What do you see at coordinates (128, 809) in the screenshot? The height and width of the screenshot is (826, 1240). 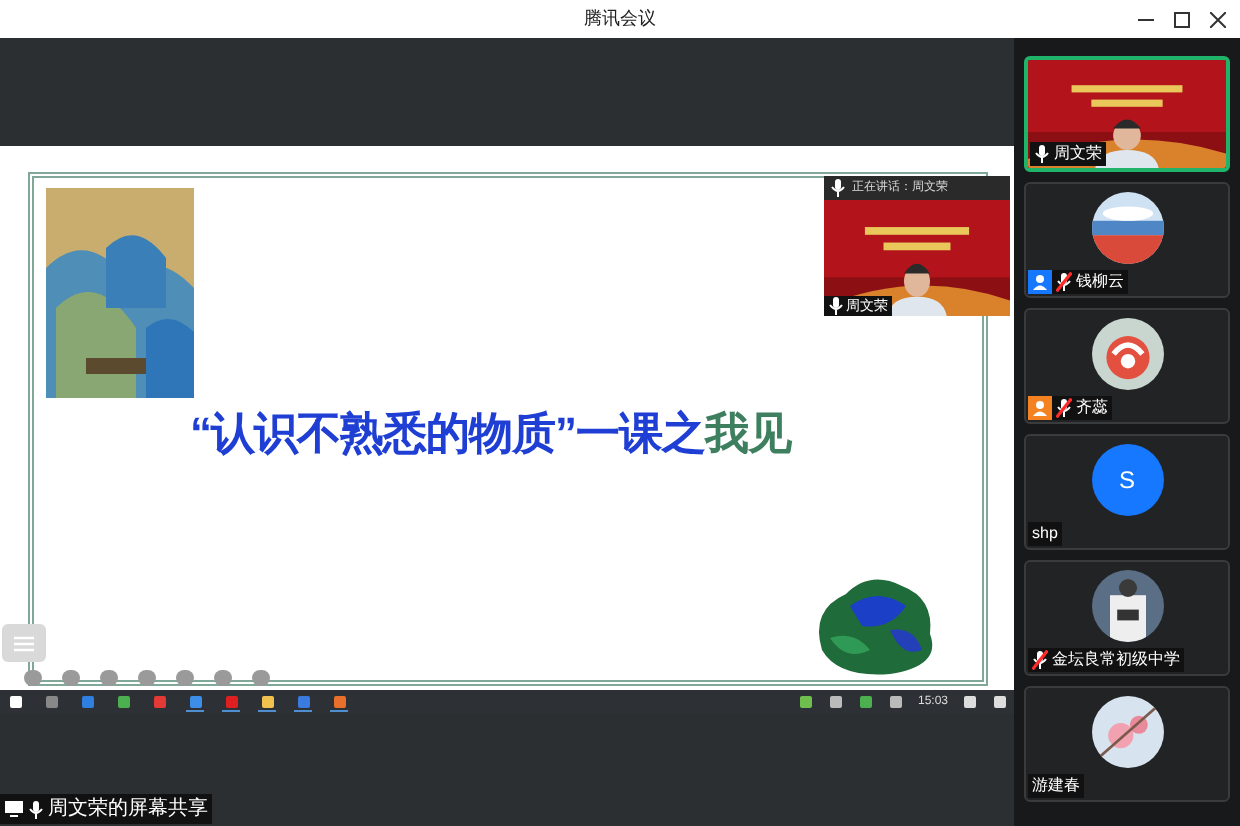 I see `share-label-text: 周文荣的屏幕共享` at bounding box center [128, 809].